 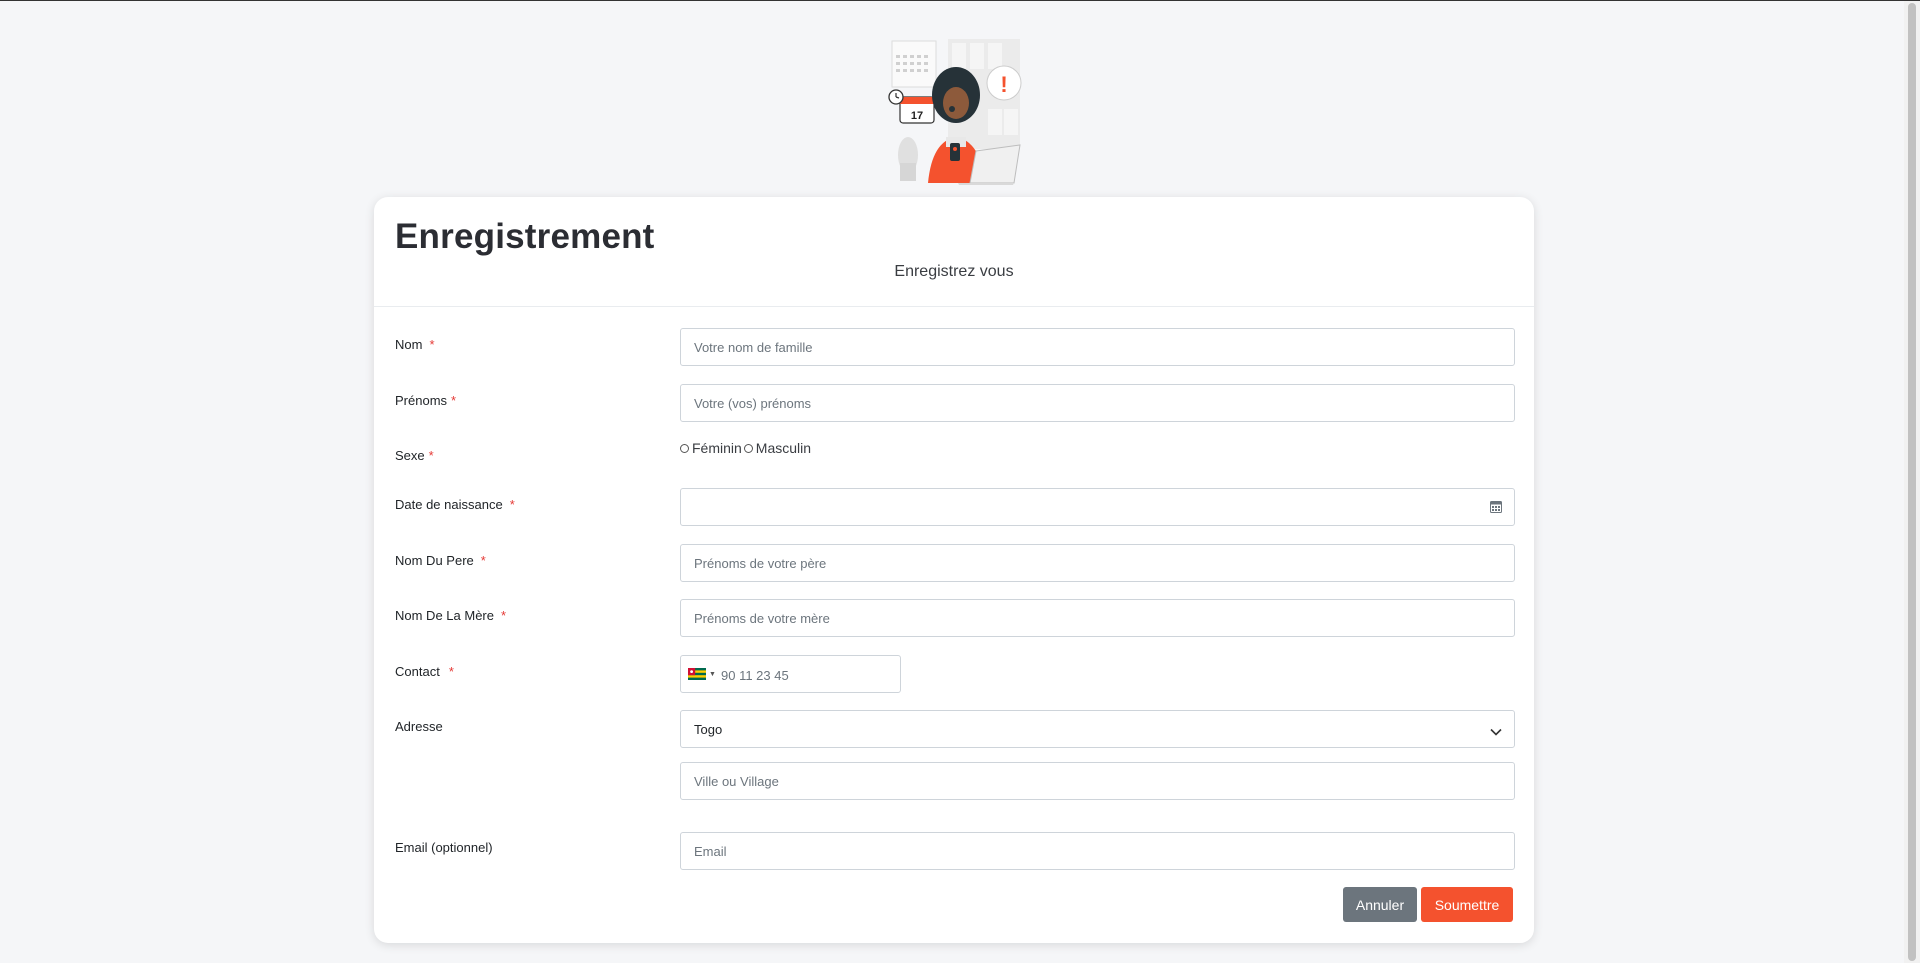 What do you see at coordinates (1097, 618) in the screenshot?
I see `nom-mere-input` at bounding box center [1097, 618].